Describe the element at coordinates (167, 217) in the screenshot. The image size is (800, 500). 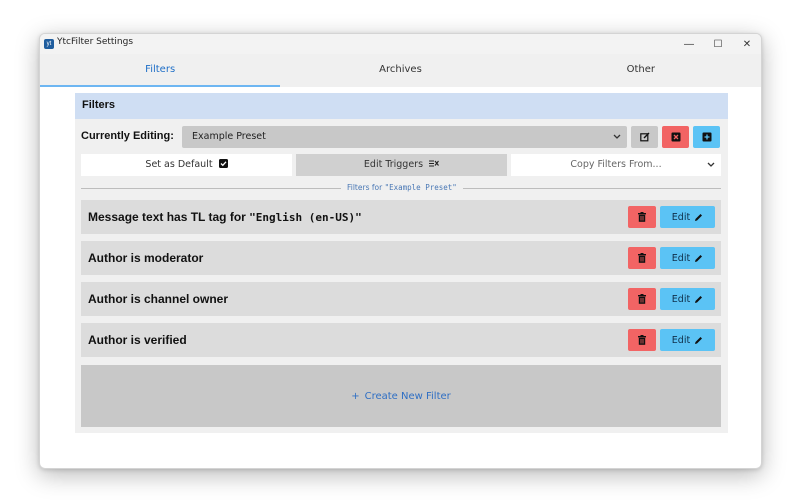
I see `filter-title-text: Message text has TL tag for` at that location.